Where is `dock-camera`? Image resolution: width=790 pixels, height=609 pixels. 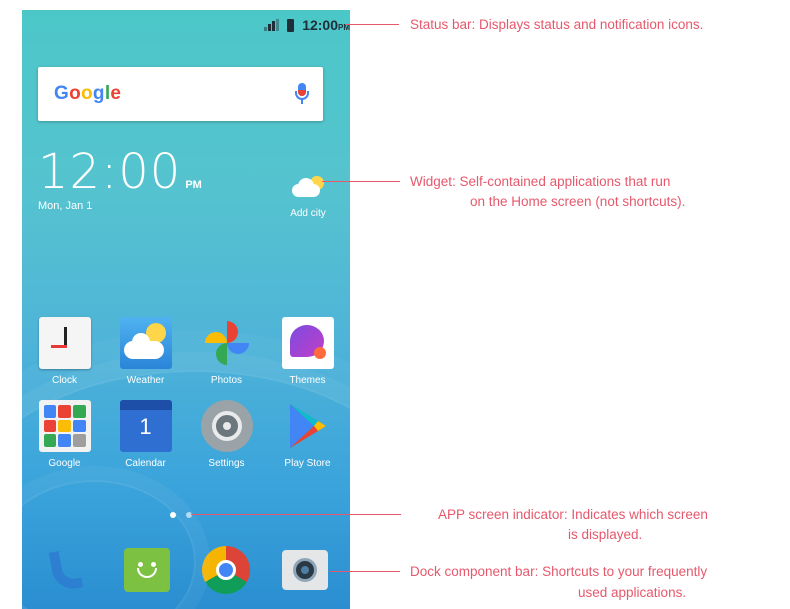
dock-camera is located at coordinates (305, 569).